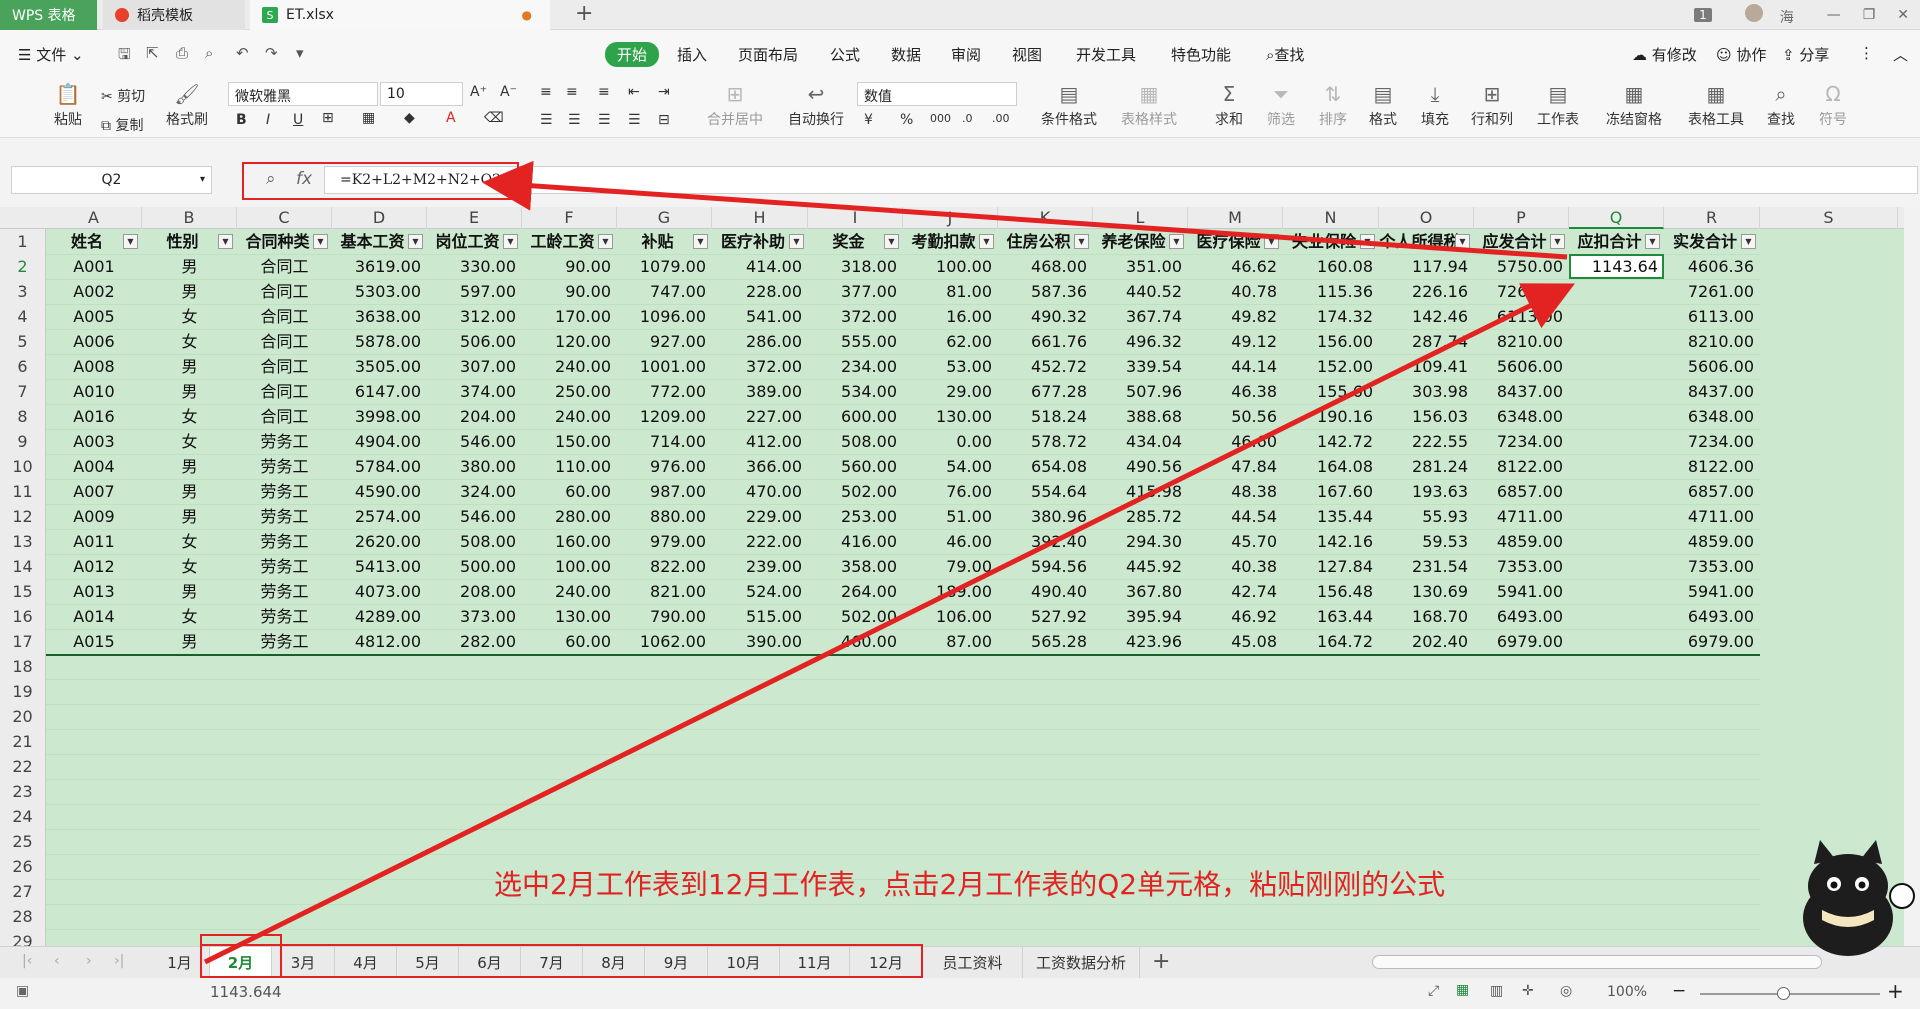  What do you see at coordinates (474, 366) in the screenshot?
I see `table-cell: 307.00` at bounding box center [474, 366].